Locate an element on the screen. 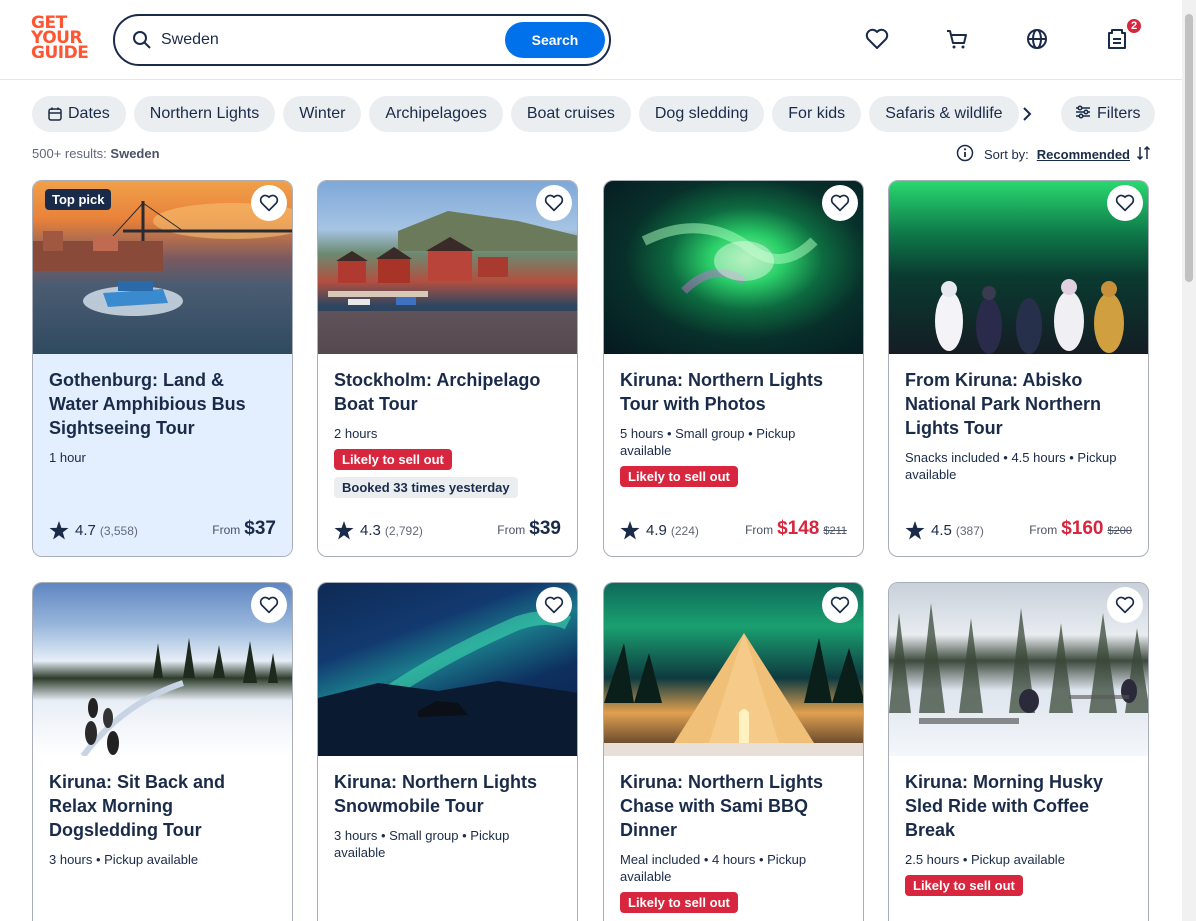 This screenshot has width=1196, height=921. chip-dates: Dates is located at coordinates (79, 114).